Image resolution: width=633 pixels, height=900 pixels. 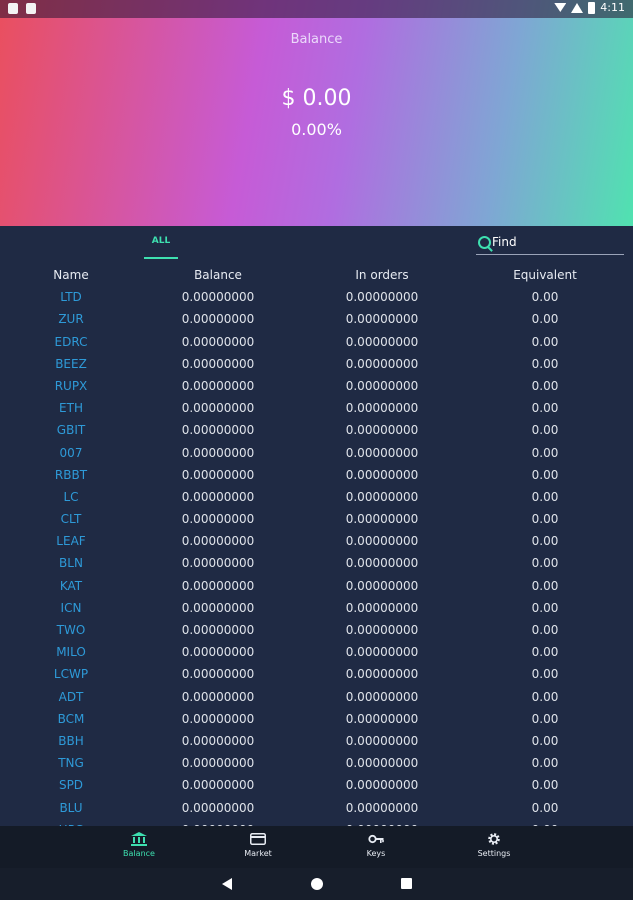 I want to click on coin-name: LCWP, so click(x=71, y=674).